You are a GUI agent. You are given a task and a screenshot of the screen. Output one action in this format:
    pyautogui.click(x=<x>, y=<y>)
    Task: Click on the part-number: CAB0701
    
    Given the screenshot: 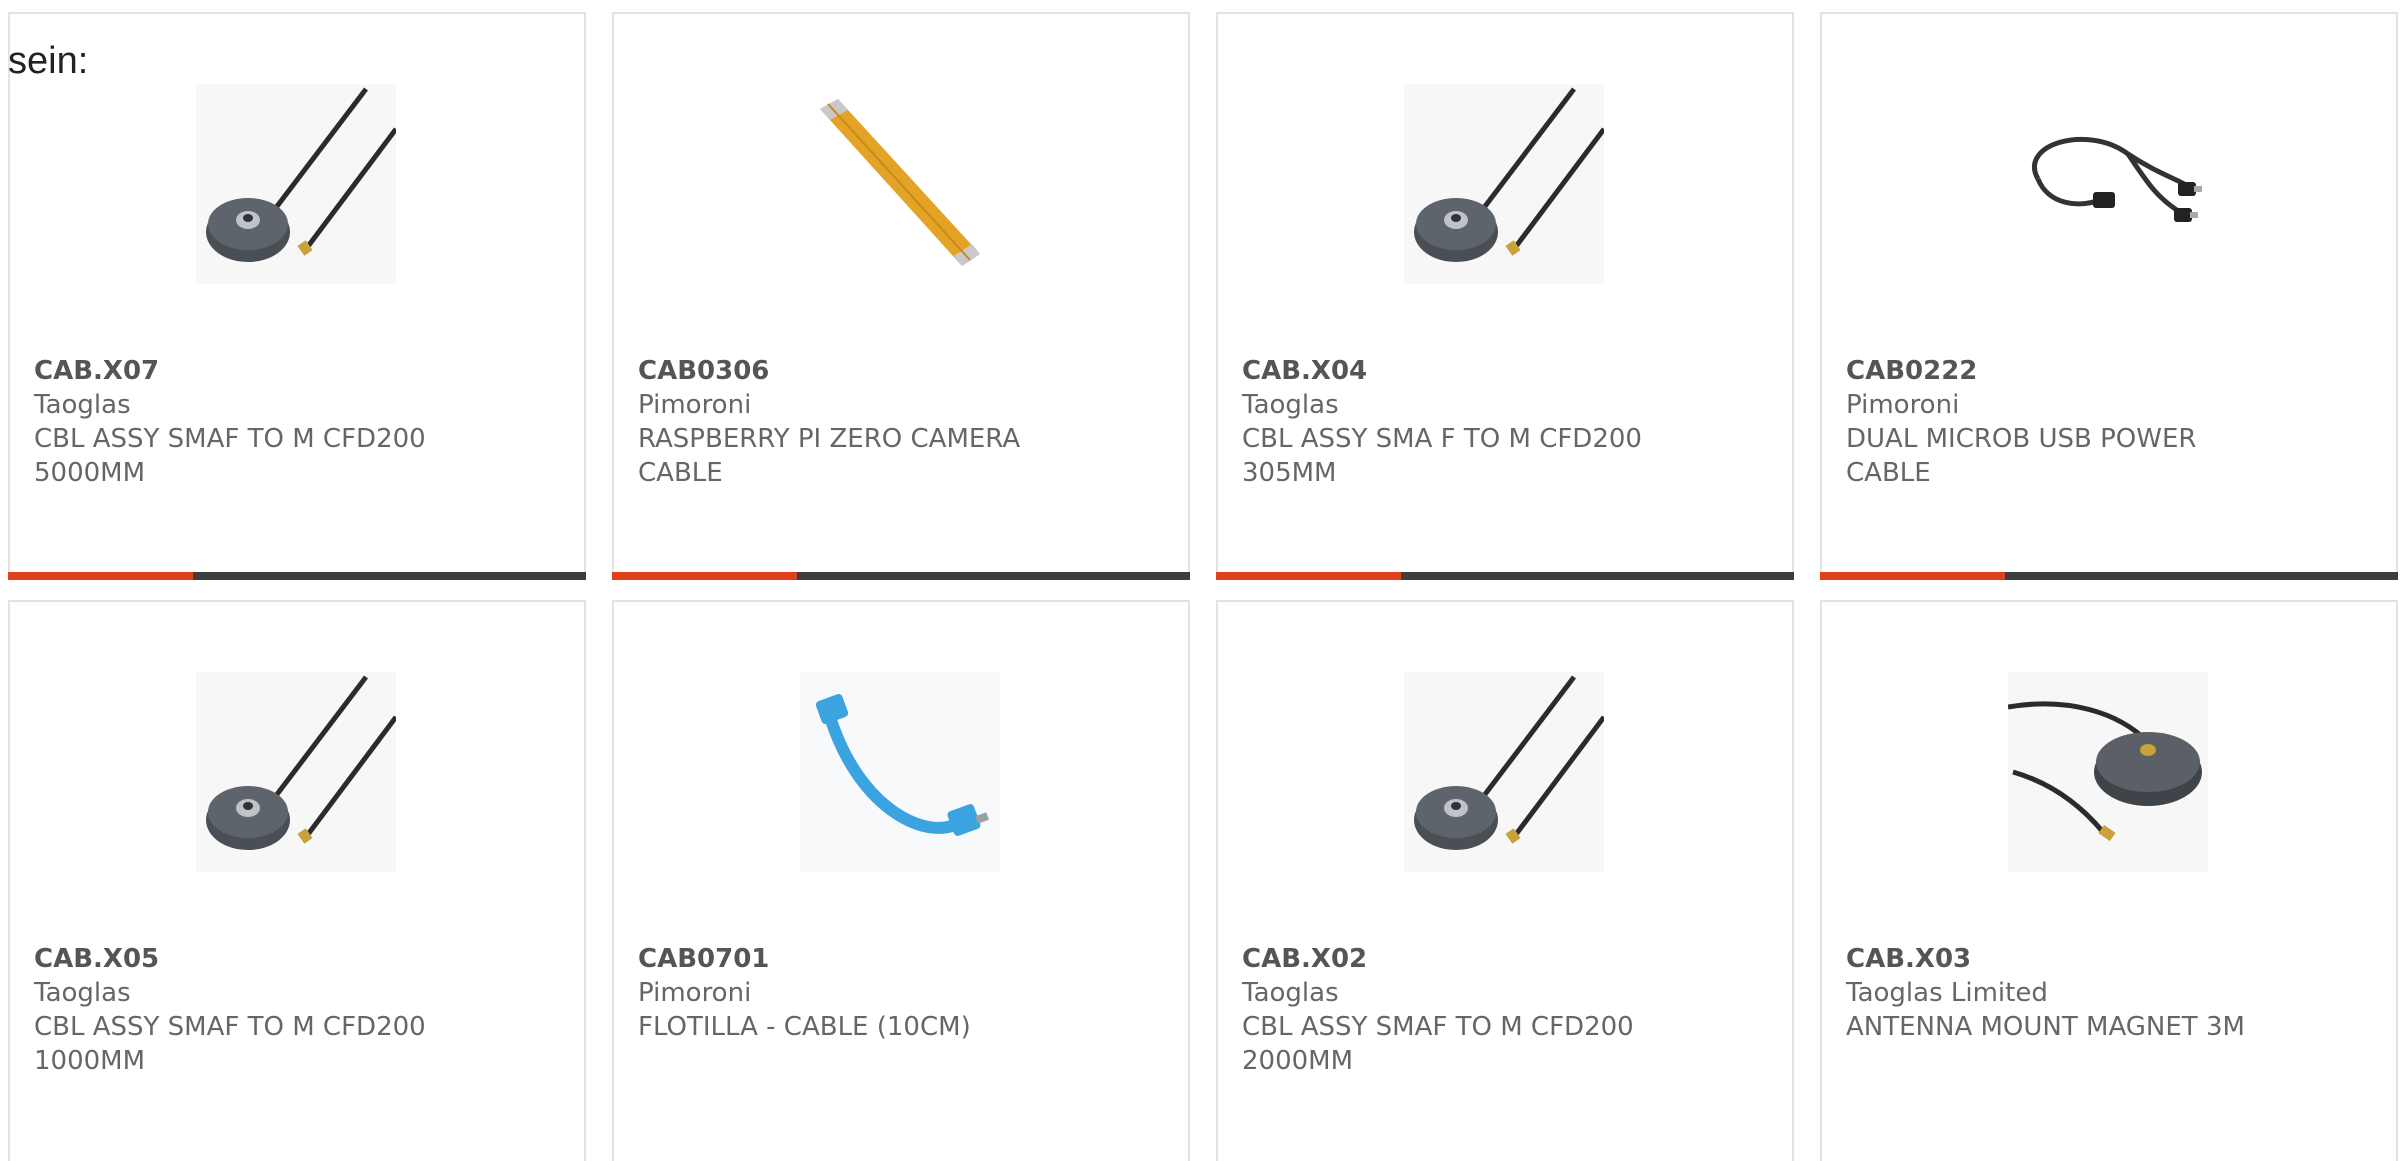 What is the action you would take?
    pyautogui.click(x=853, y=959)
    